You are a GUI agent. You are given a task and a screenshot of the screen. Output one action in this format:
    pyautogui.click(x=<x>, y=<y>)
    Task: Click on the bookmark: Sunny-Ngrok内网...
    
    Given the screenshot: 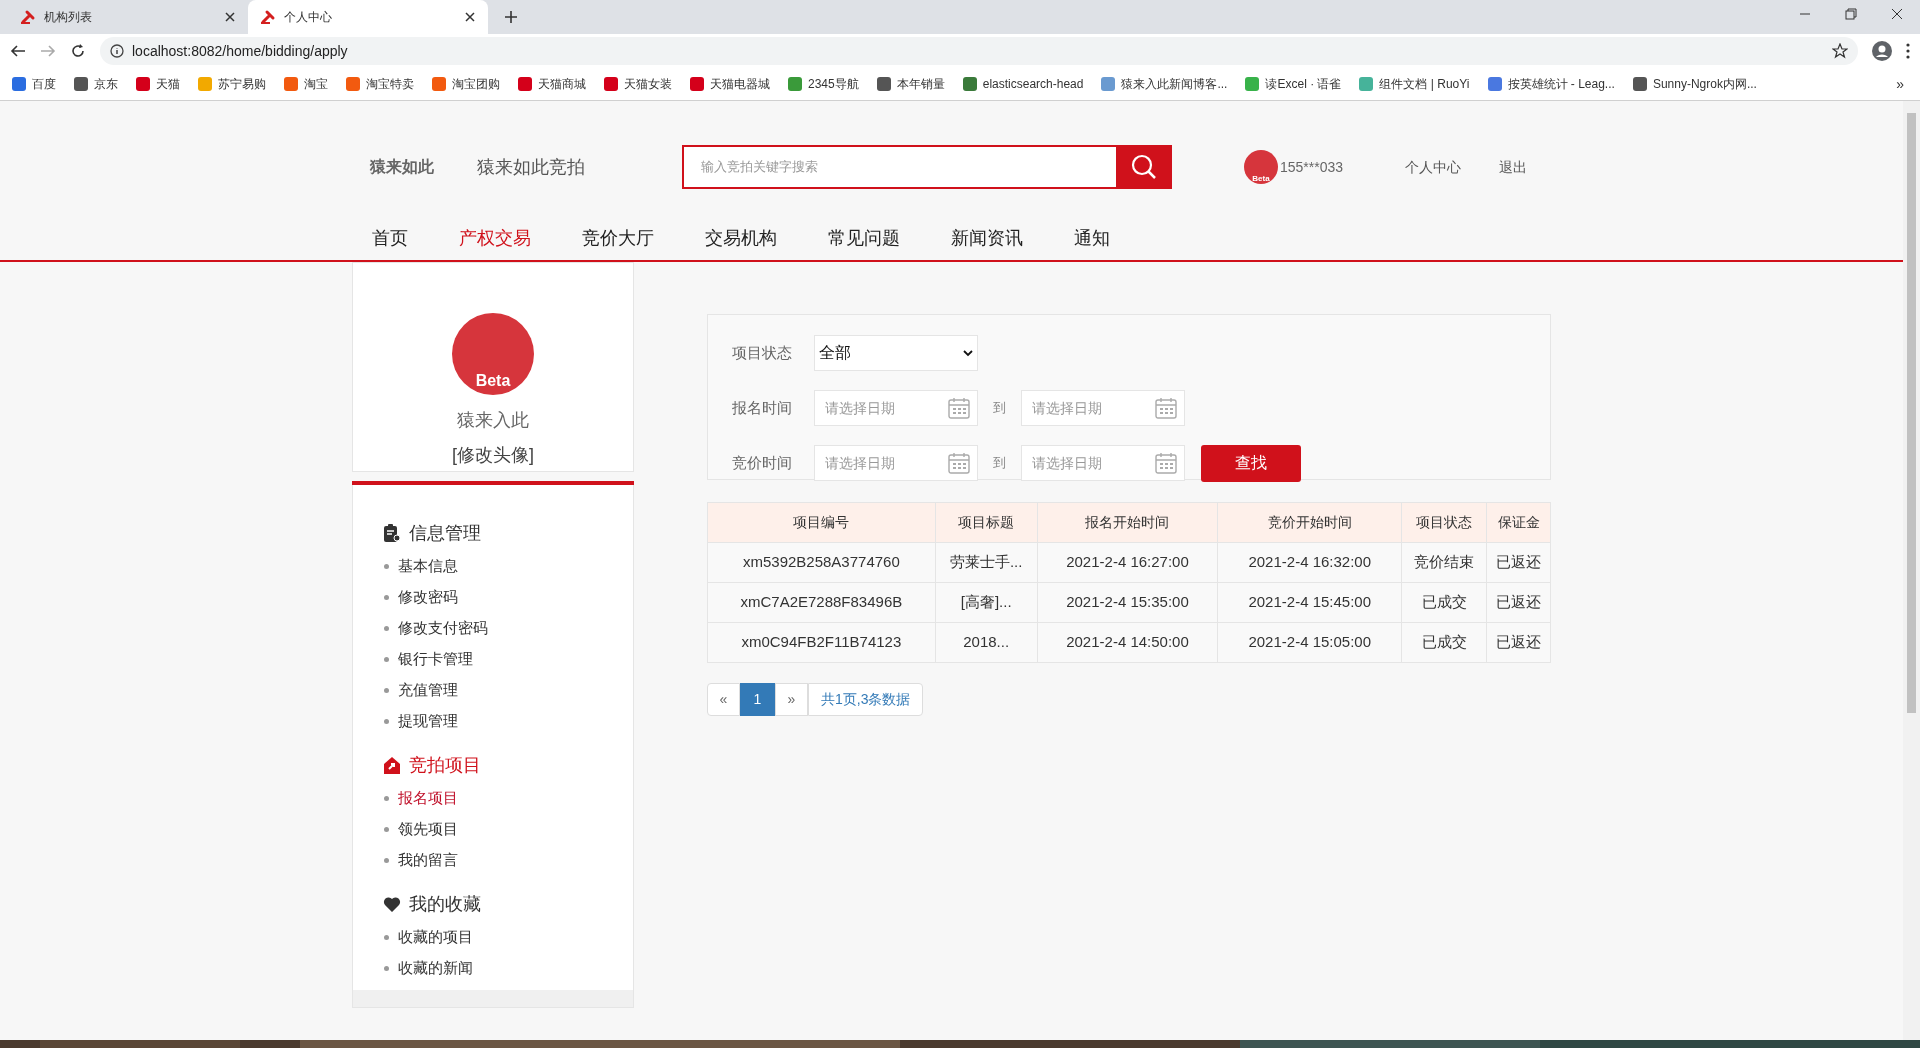 What is the action you would take?
    pyautogui.click(x=1694, y=84)
    